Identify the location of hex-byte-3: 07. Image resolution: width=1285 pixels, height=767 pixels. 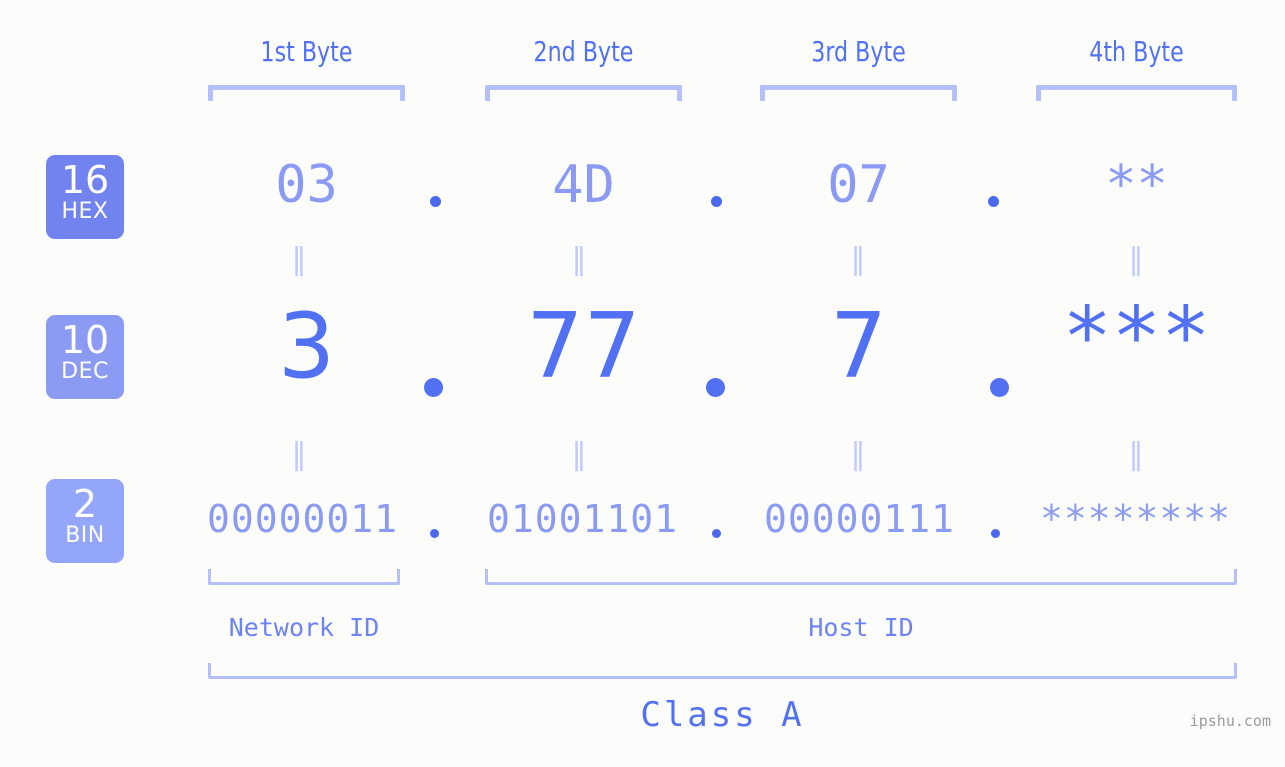
(858, 185).